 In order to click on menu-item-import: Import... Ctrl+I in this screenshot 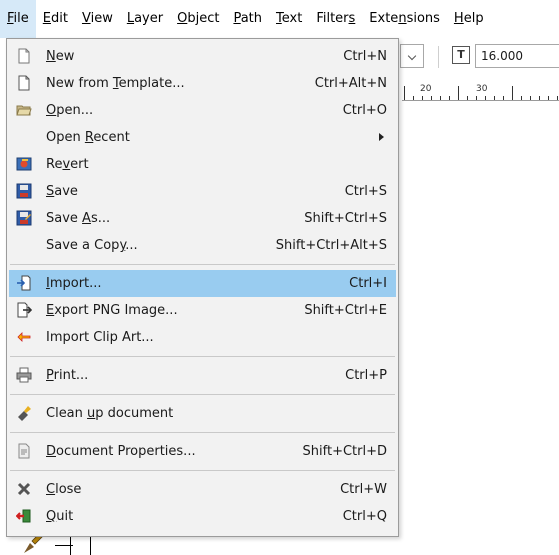, I will do `click(202, 283)`.